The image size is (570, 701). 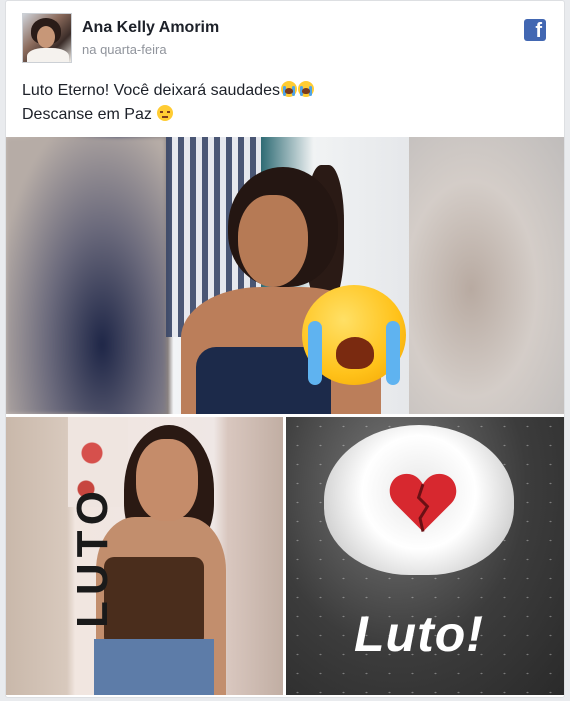 What do you see at coordinates (151, 90) in the screenshot?
I see `post-text-line1: Luto Eterno! Você deixará saudades` at bounding box center [151, 90].